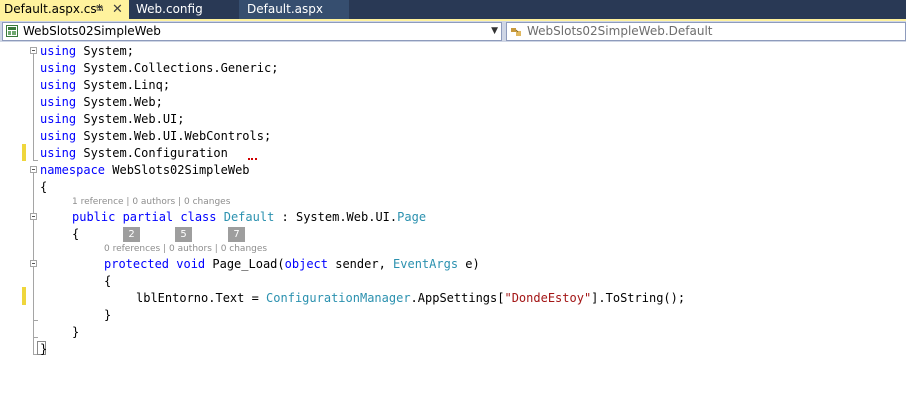  What do you see at coordinates (123, 85) in the screenshot?
I see `namespace-ref: System.Linq;` at bounding box center [123, 85].